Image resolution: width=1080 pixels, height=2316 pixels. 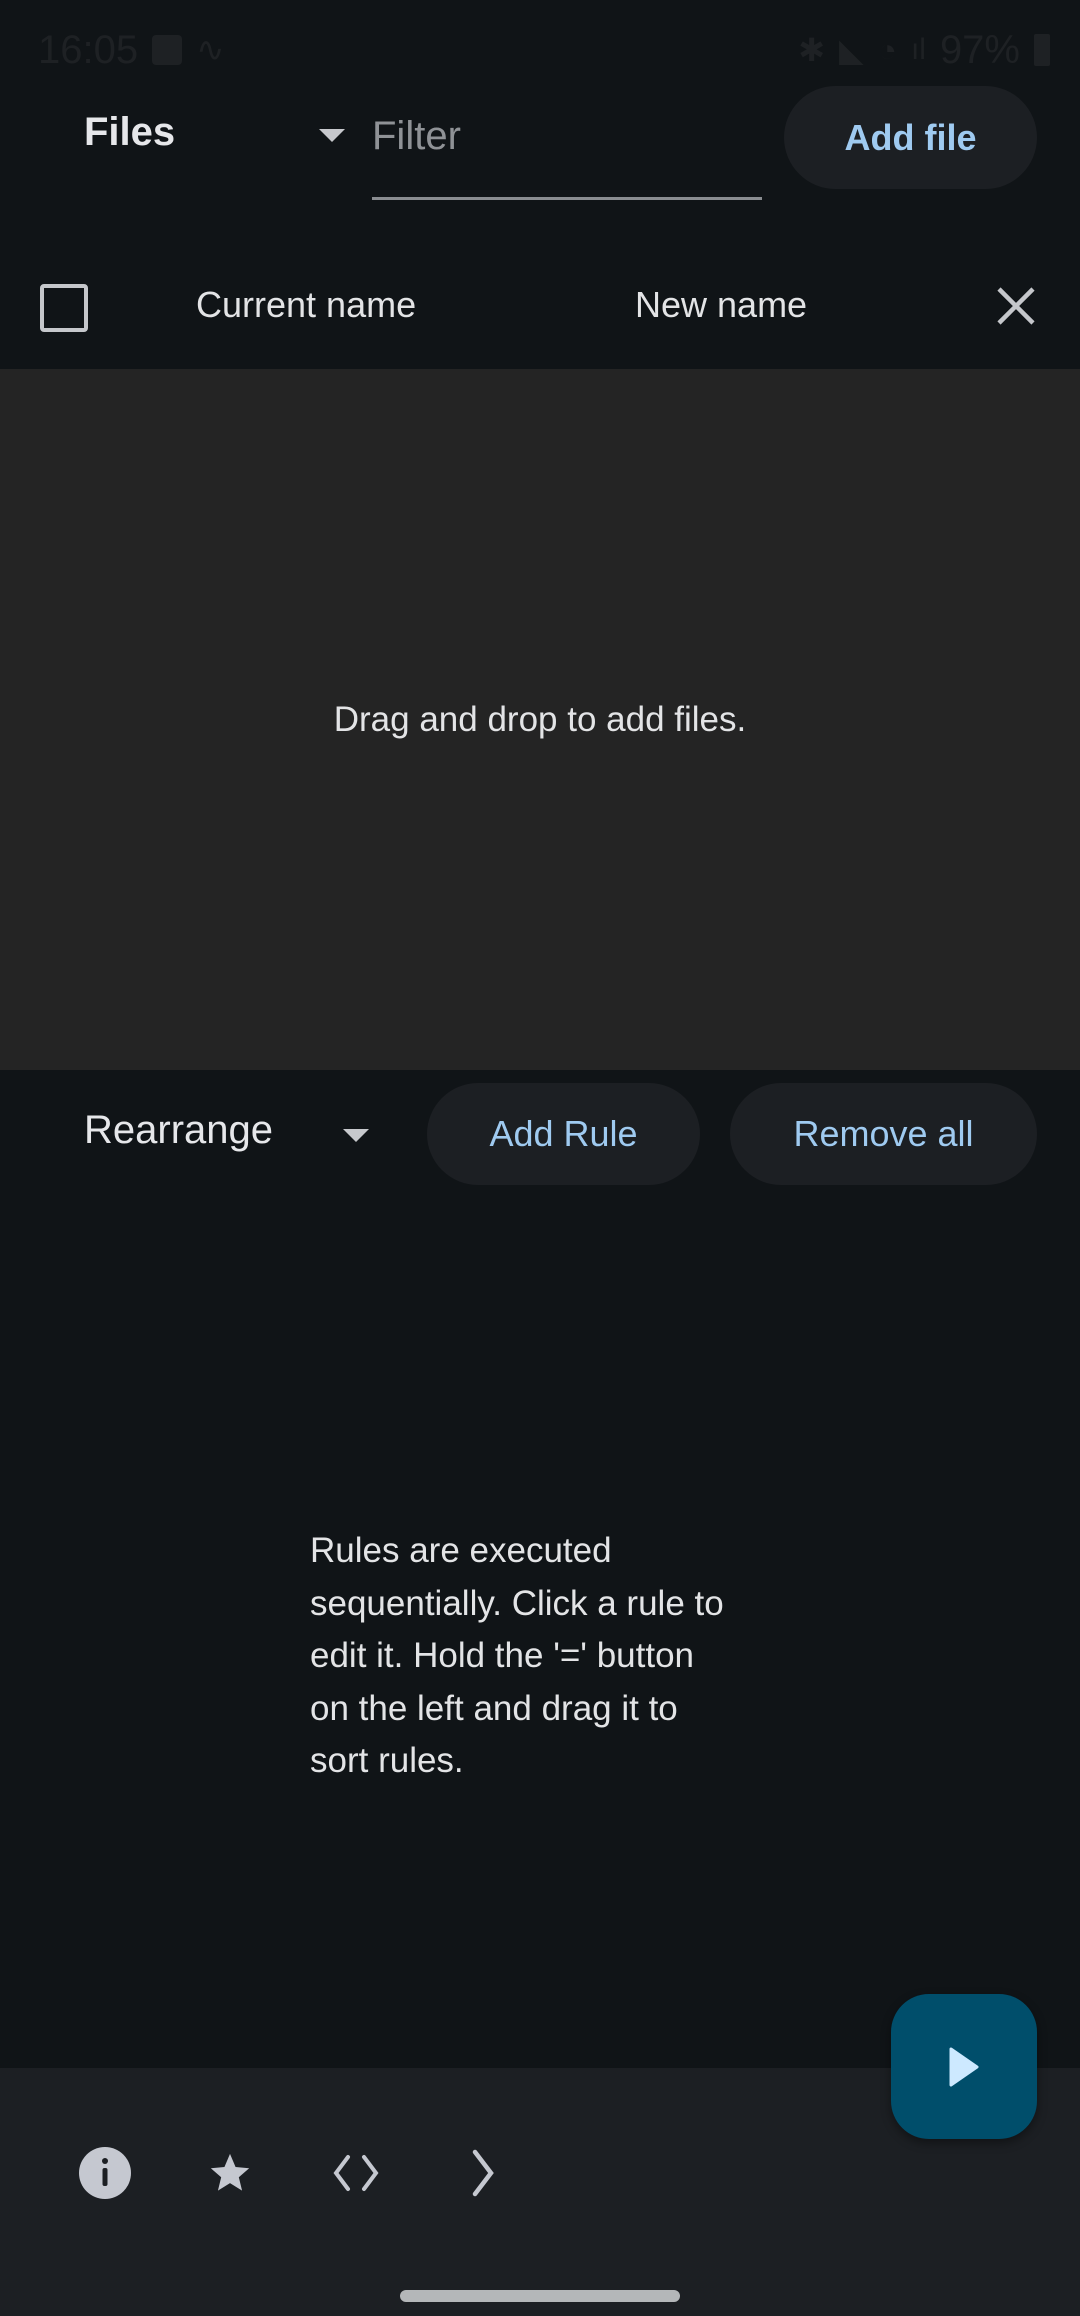 I want to click on close-icon, so click(x=1016, y=306).